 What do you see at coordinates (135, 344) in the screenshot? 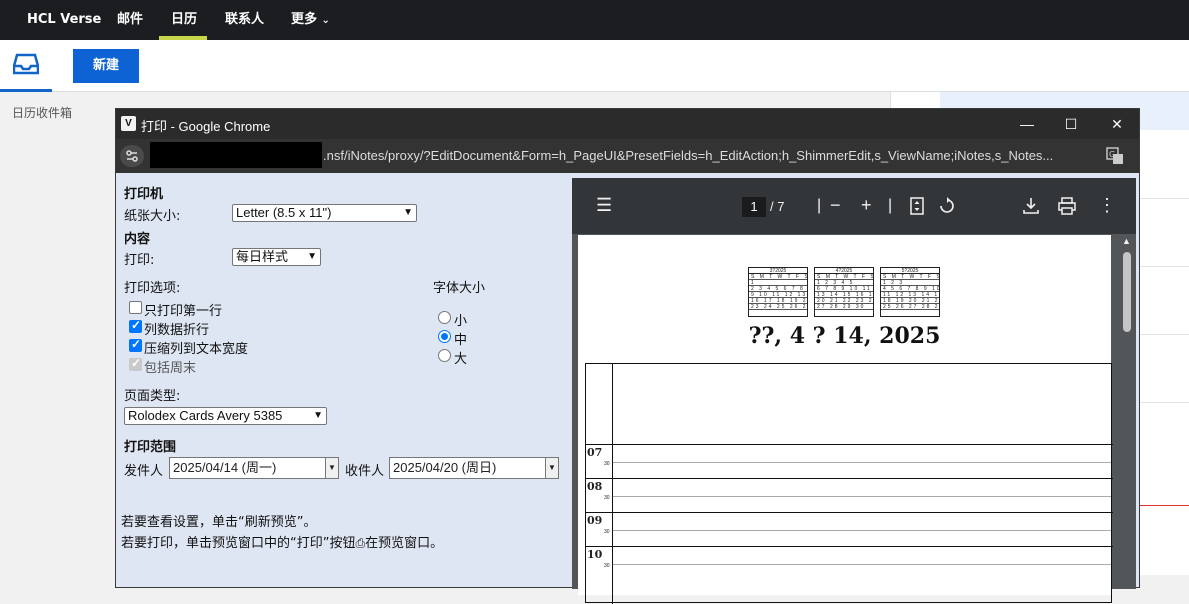
I see `option-compress-columns-checkbox` at bounding box center [135, 344].